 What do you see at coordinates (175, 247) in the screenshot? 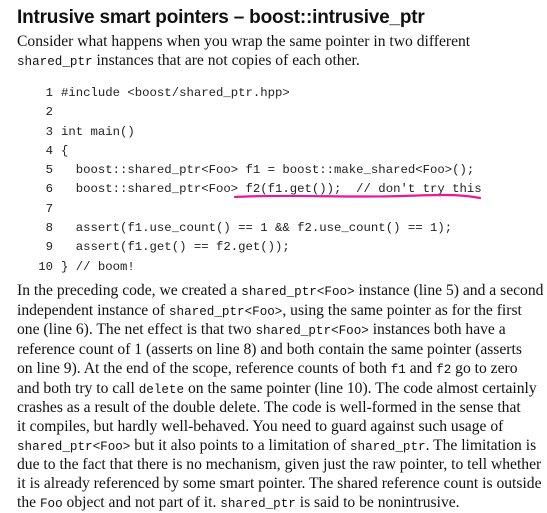
I see `code-text: assert(f1.get() == f2.get());` at bounding box center [175, 247].